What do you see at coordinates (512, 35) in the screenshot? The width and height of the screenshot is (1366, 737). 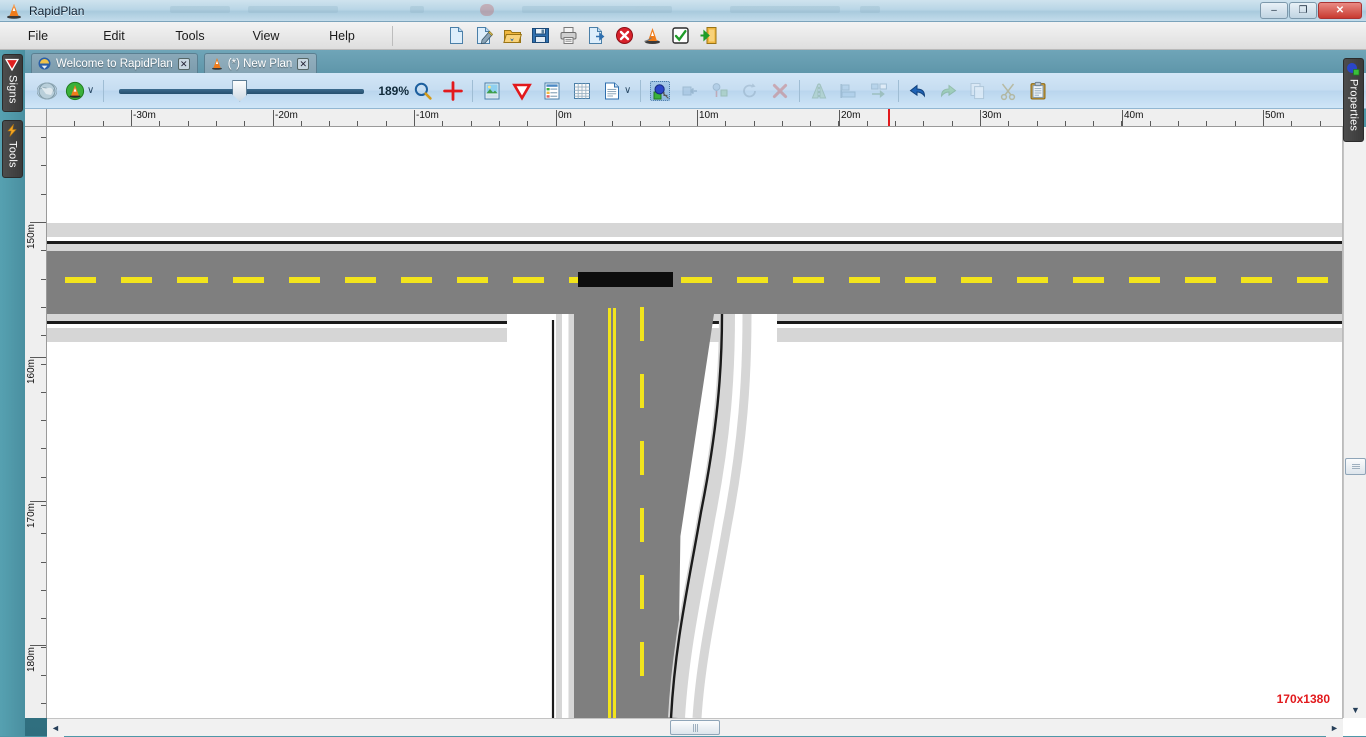 I see `open-folder-icon` at bounding box center [512, 35].